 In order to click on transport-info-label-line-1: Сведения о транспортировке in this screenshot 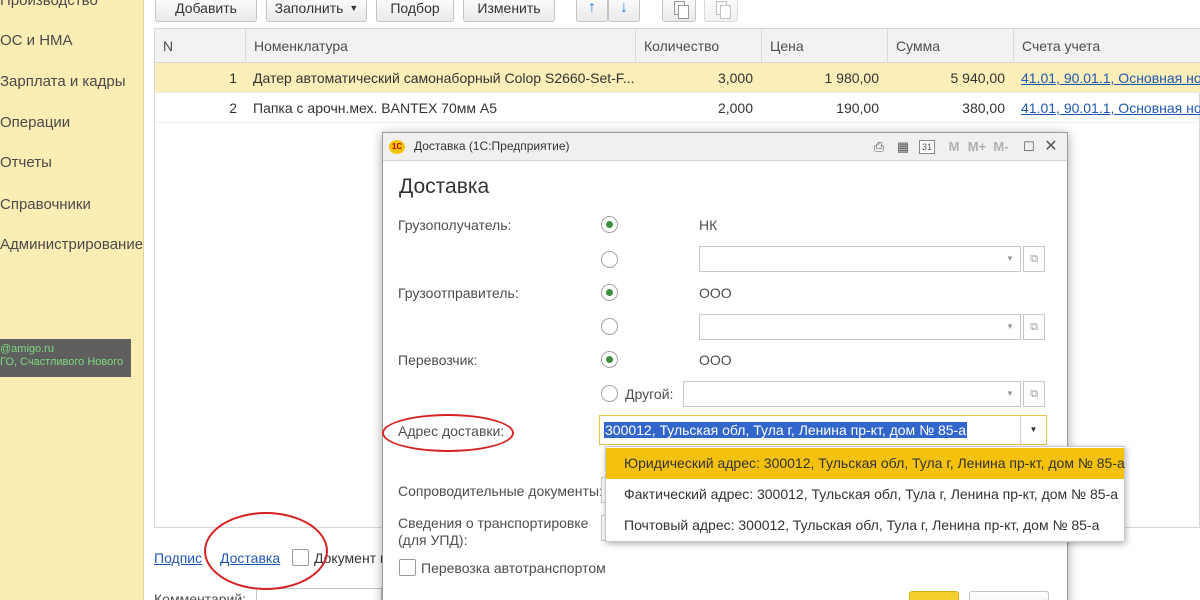, I will do `click(493, 523)`.